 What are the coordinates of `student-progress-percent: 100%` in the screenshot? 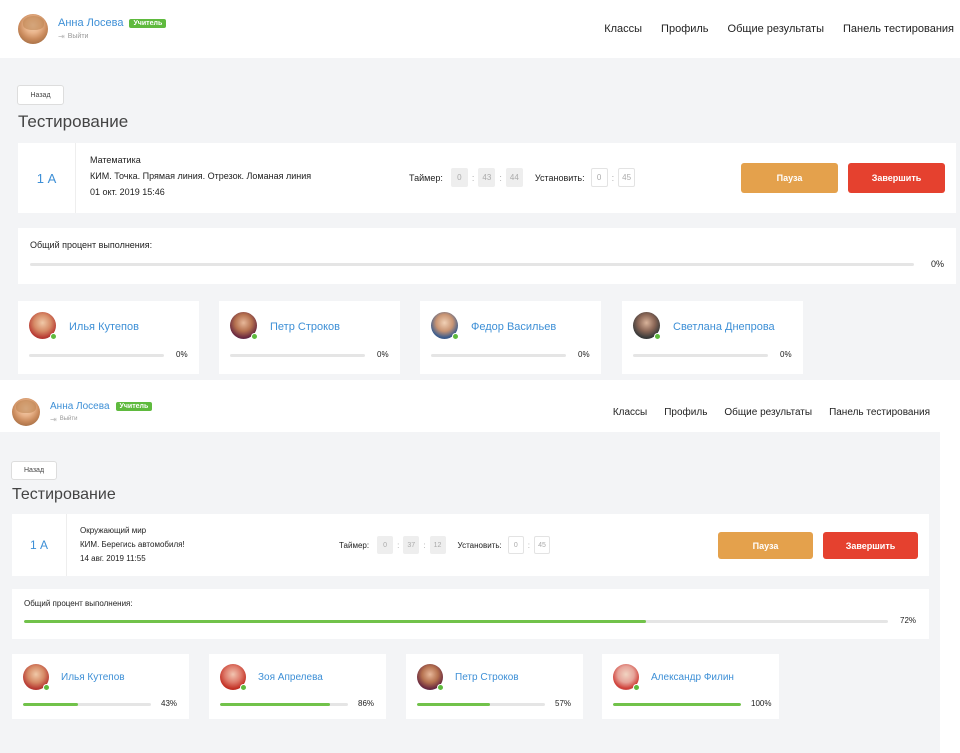 It's located at (761, 703).